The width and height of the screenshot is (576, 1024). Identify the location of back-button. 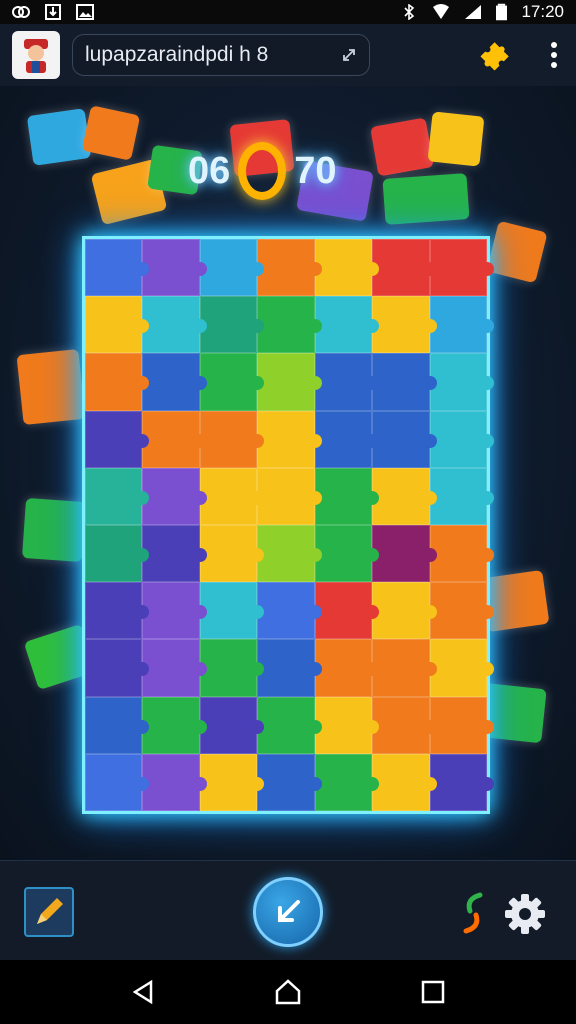
(143, 992).